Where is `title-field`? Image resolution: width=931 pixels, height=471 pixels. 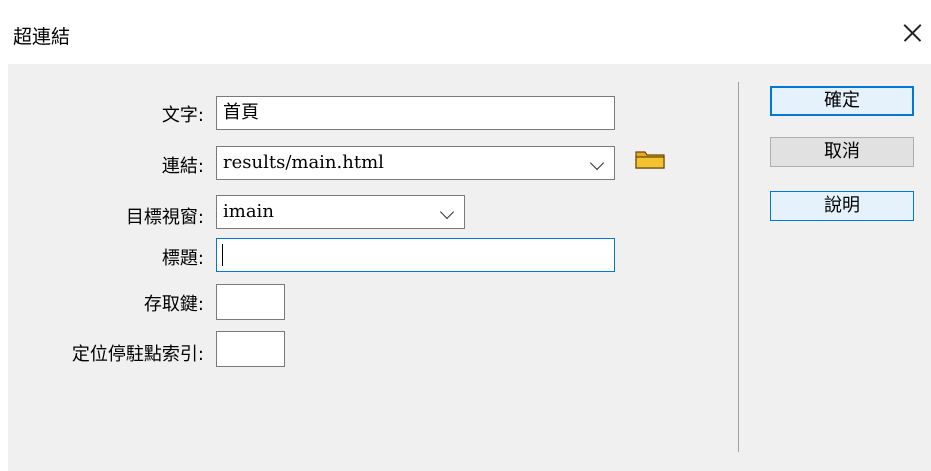 title-field is located at coordinates (415, 255).